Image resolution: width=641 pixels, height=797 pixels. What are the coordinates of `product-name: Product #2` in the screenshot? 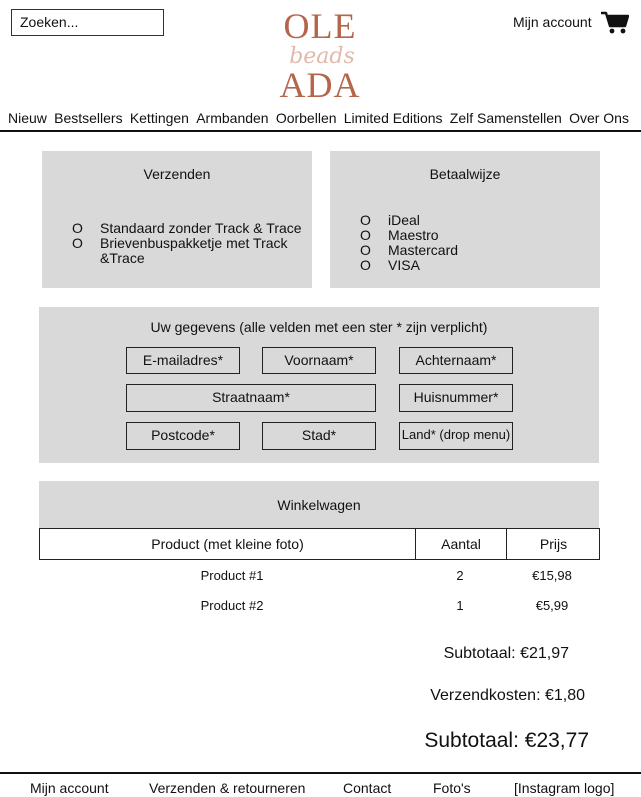 It's located at (232, 605).